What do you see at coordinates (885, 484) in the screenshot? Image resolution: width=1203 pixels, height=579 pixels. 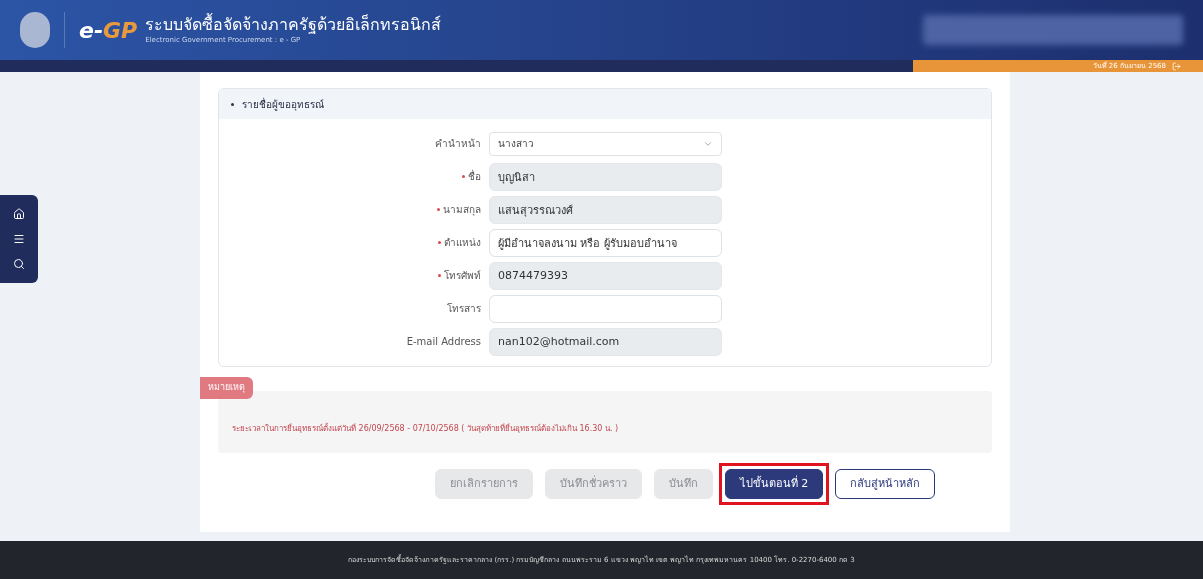 I see `action-button: กลับสู่หน้าหลัก` at bounding box center [885, 484].